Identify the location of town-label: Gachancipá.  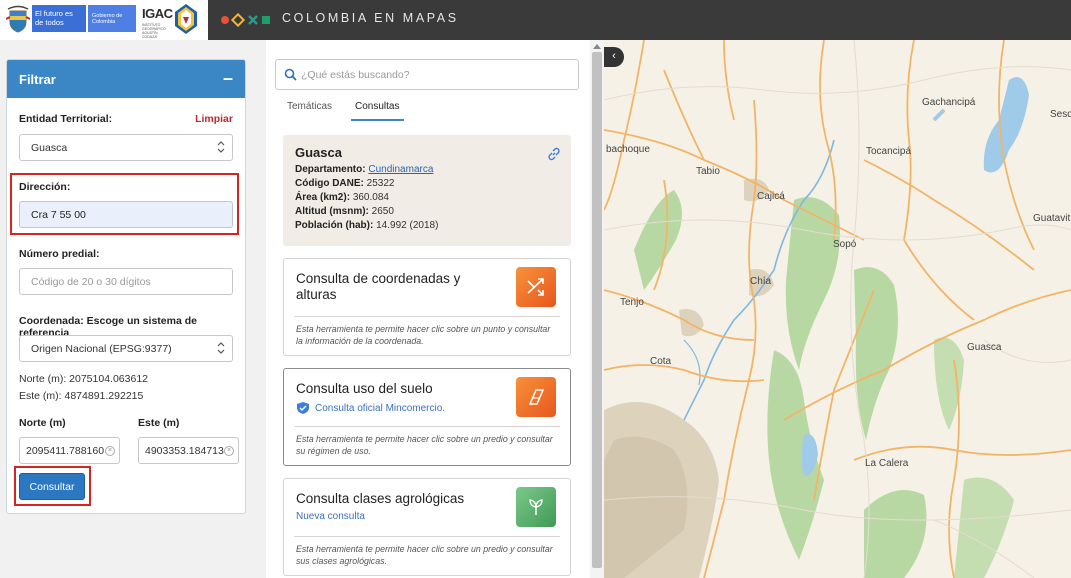
(949, 102).